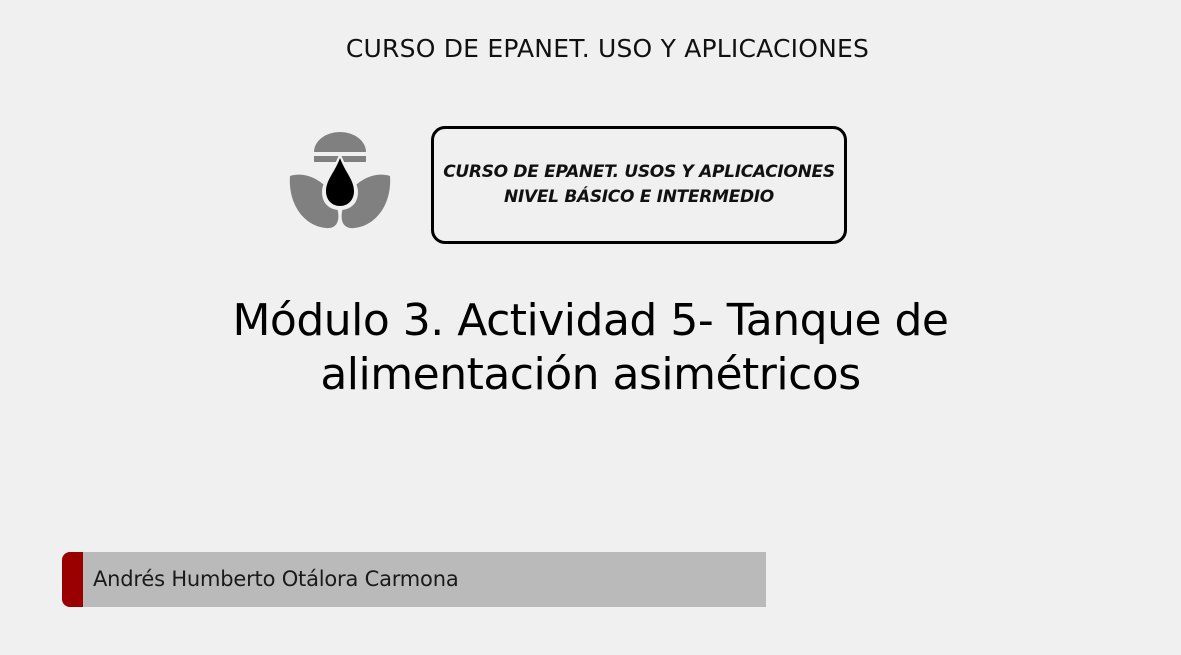  I want to click on author-accent-stripe, so click(72, 579).